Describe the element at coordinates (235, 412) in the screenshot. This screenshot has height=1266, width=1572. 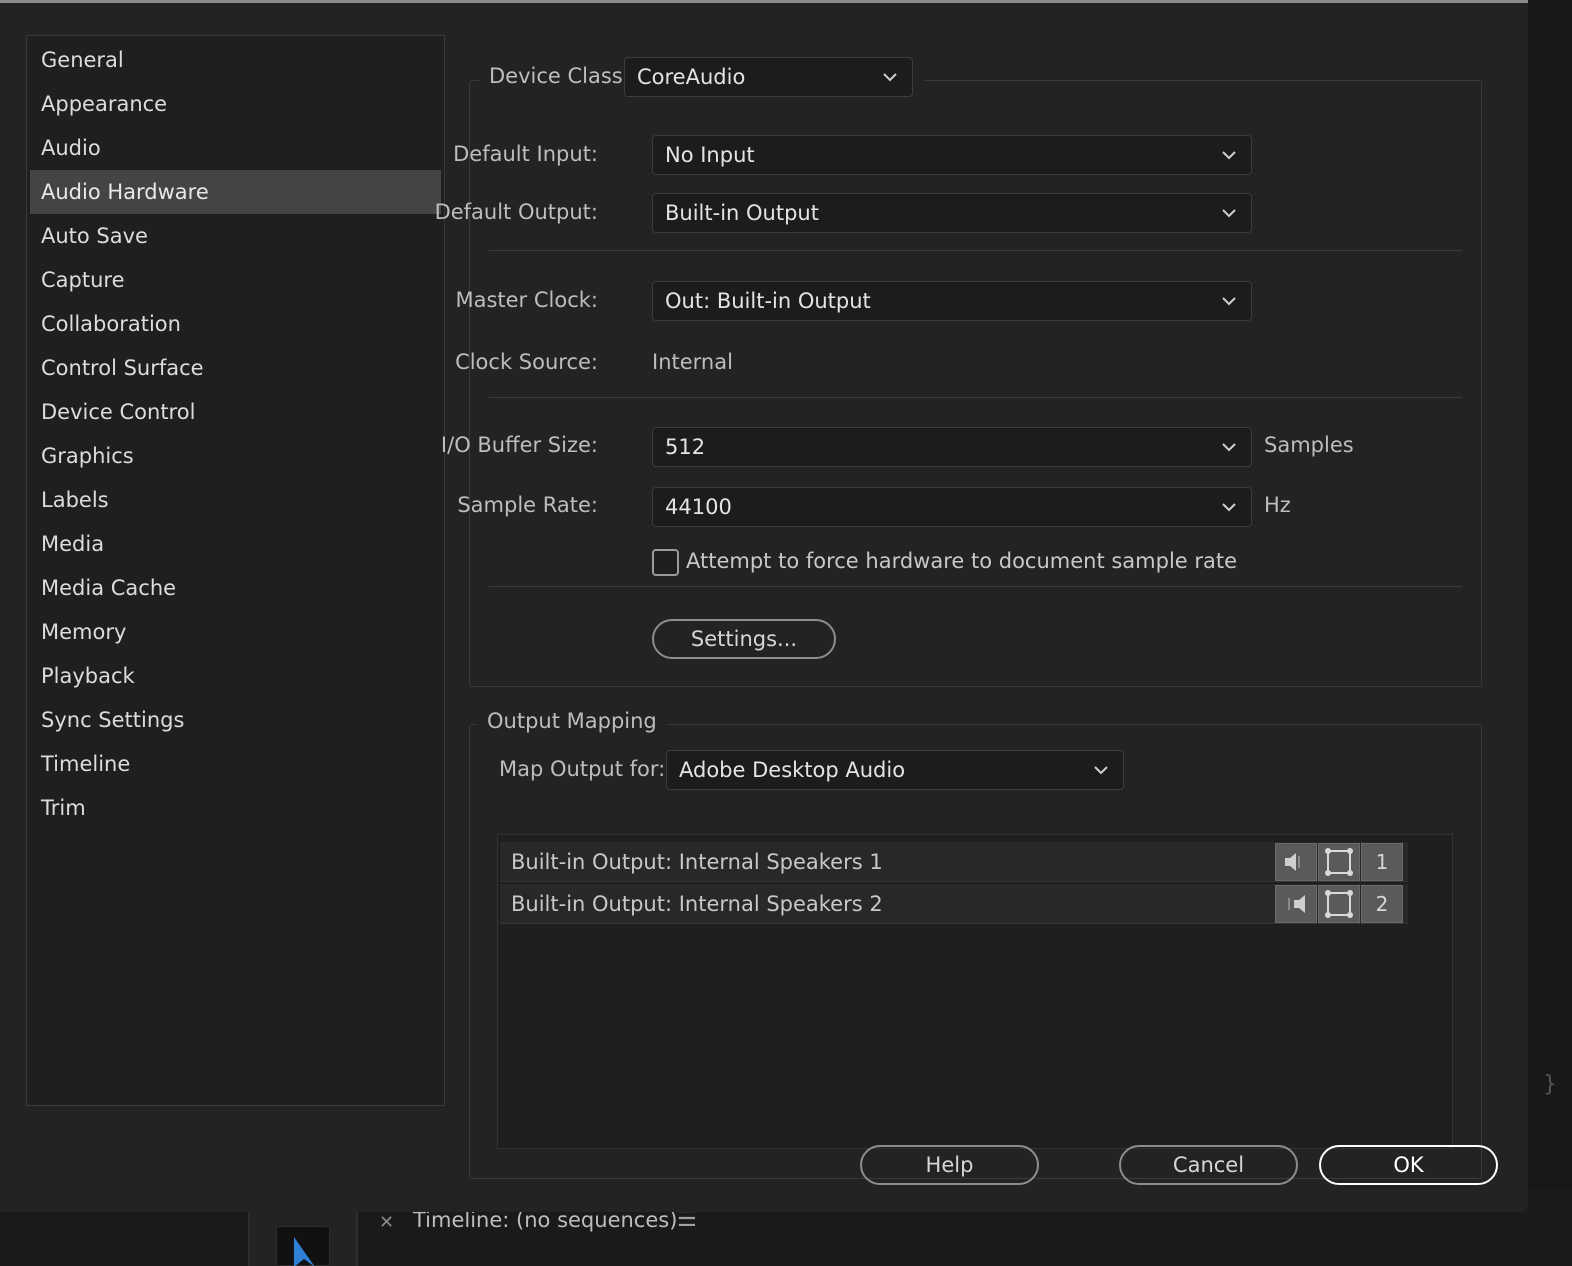
I see `sidebar-item-device-control: Device Control` at that location.